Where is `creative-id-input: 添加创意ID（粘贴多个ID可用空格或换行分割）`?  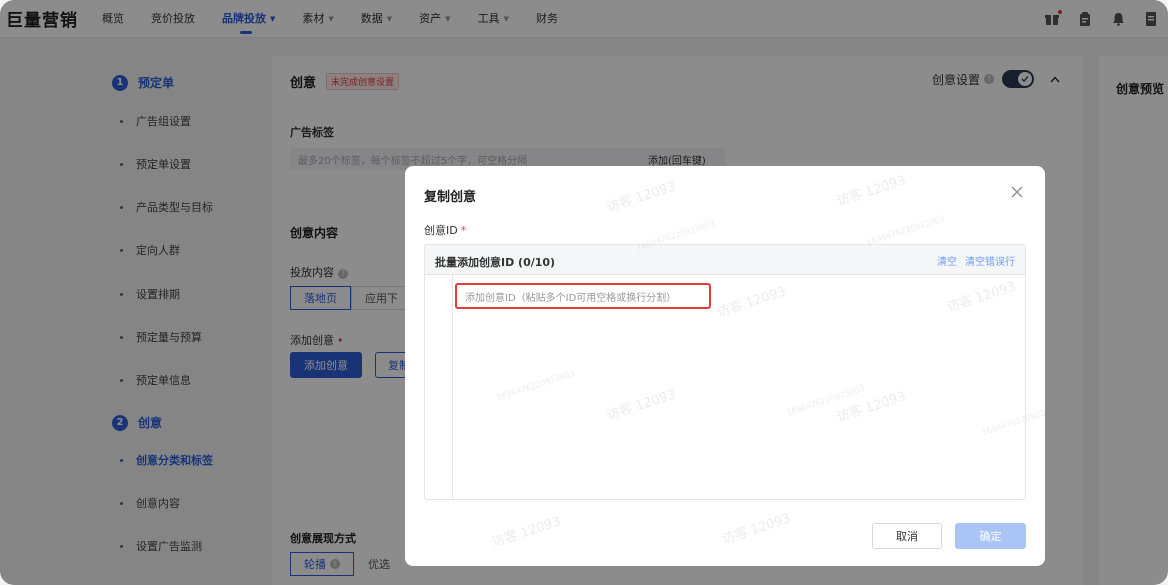
creative-id-input: 添加创意ID（粘贴多个ID可用空格或换行分割） is located at coordinates (583, 296).